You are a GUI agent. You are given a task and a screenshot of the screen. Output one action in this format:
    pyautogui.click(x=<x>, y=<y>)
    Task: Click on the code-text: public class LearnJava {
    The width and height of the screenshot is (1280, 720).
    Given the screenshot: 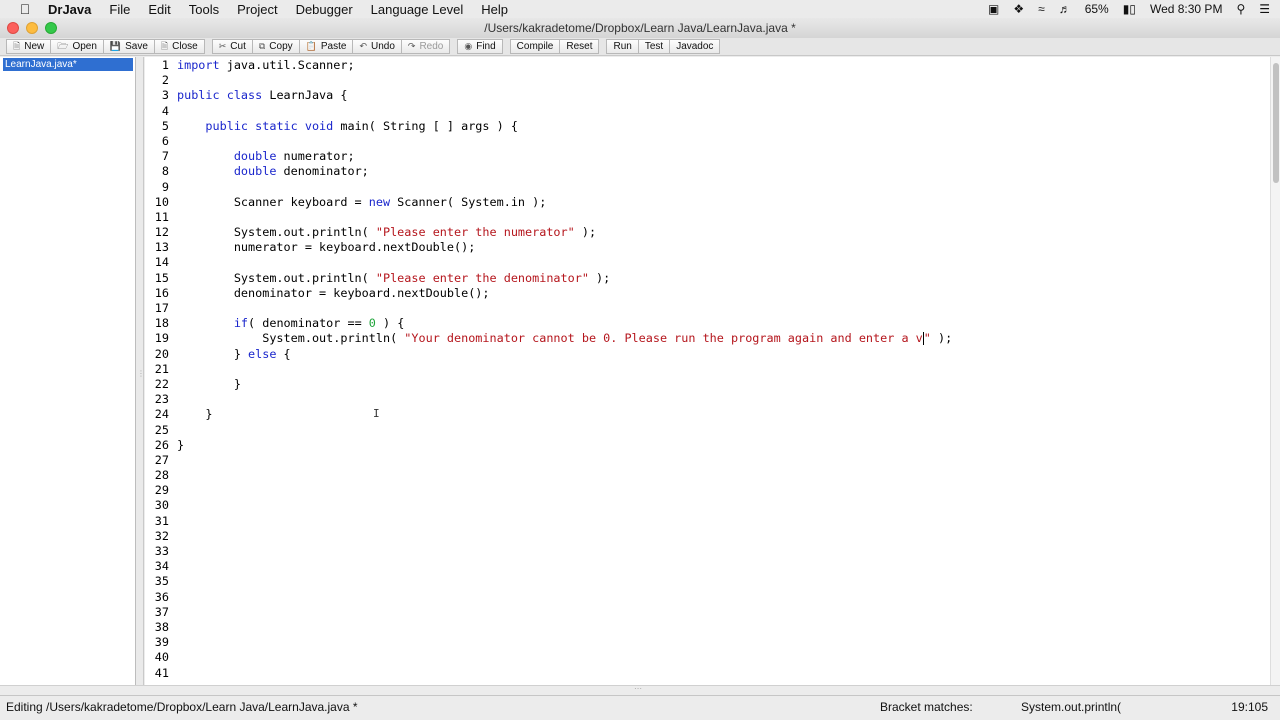 What is the action you would take?
    pyautogui.click(x=262, y=95)
    